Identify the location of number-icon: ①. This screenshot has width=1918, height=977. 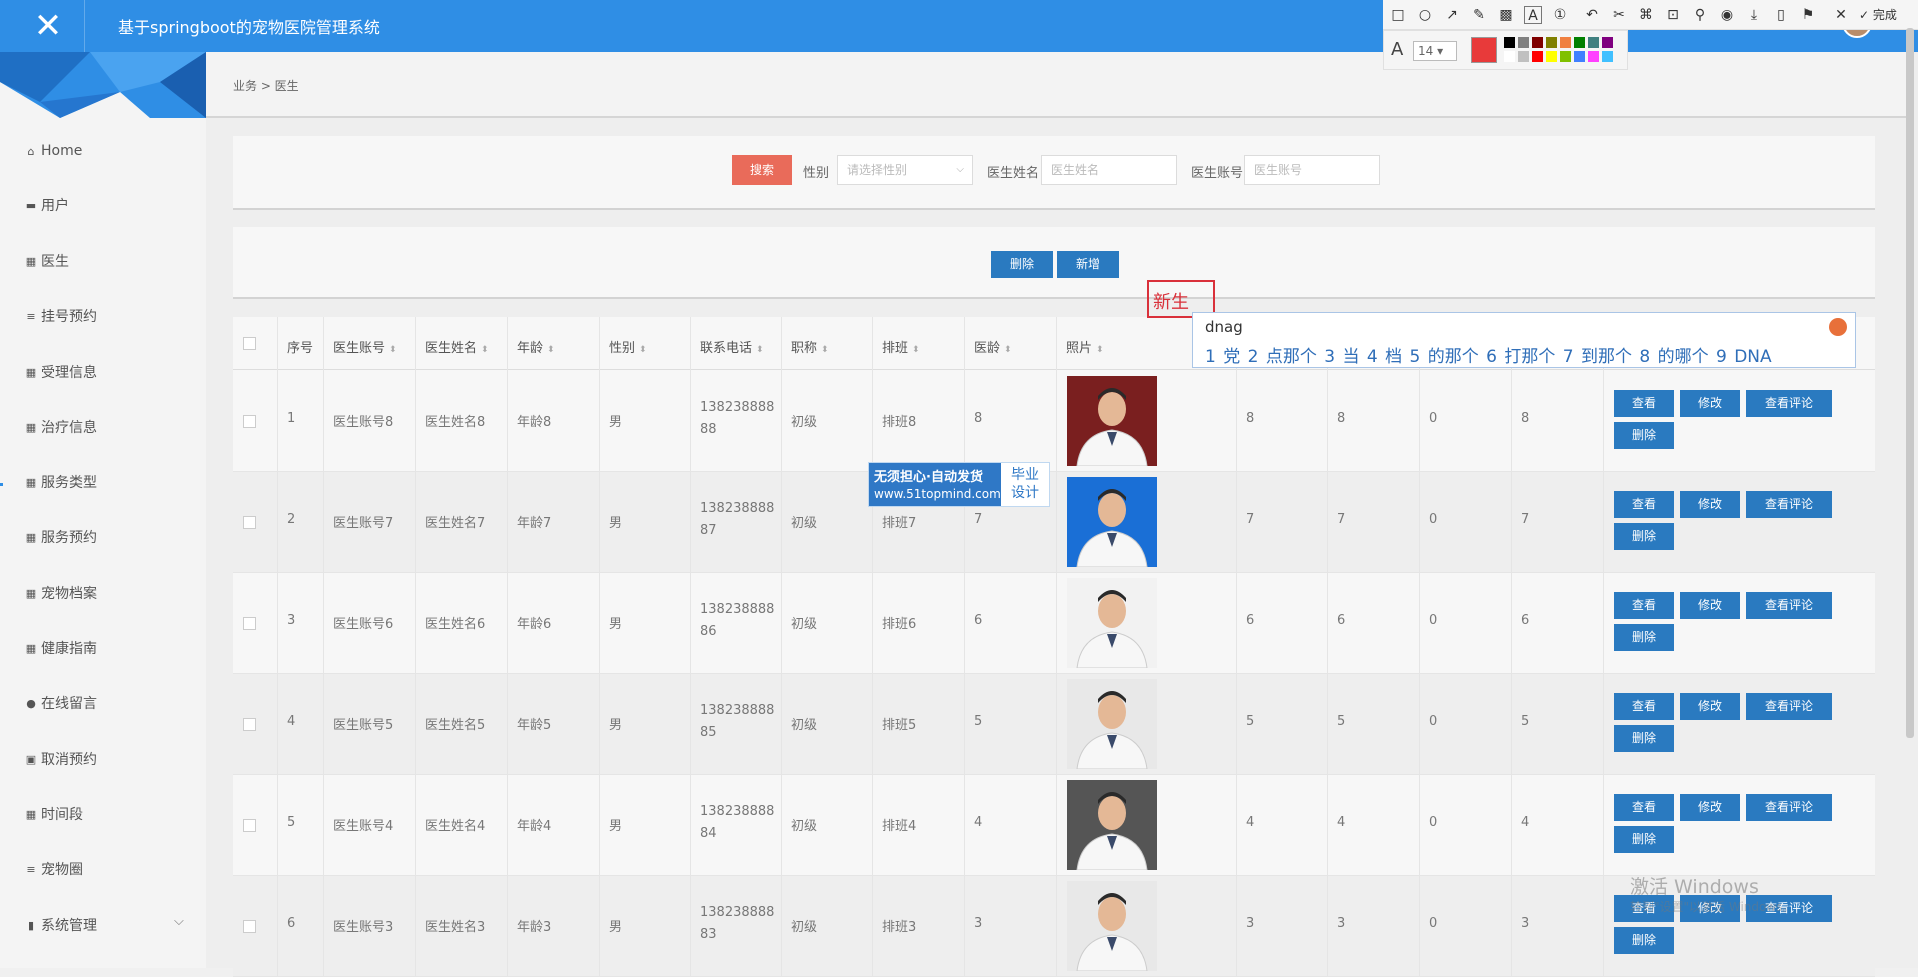
(1560, 15).